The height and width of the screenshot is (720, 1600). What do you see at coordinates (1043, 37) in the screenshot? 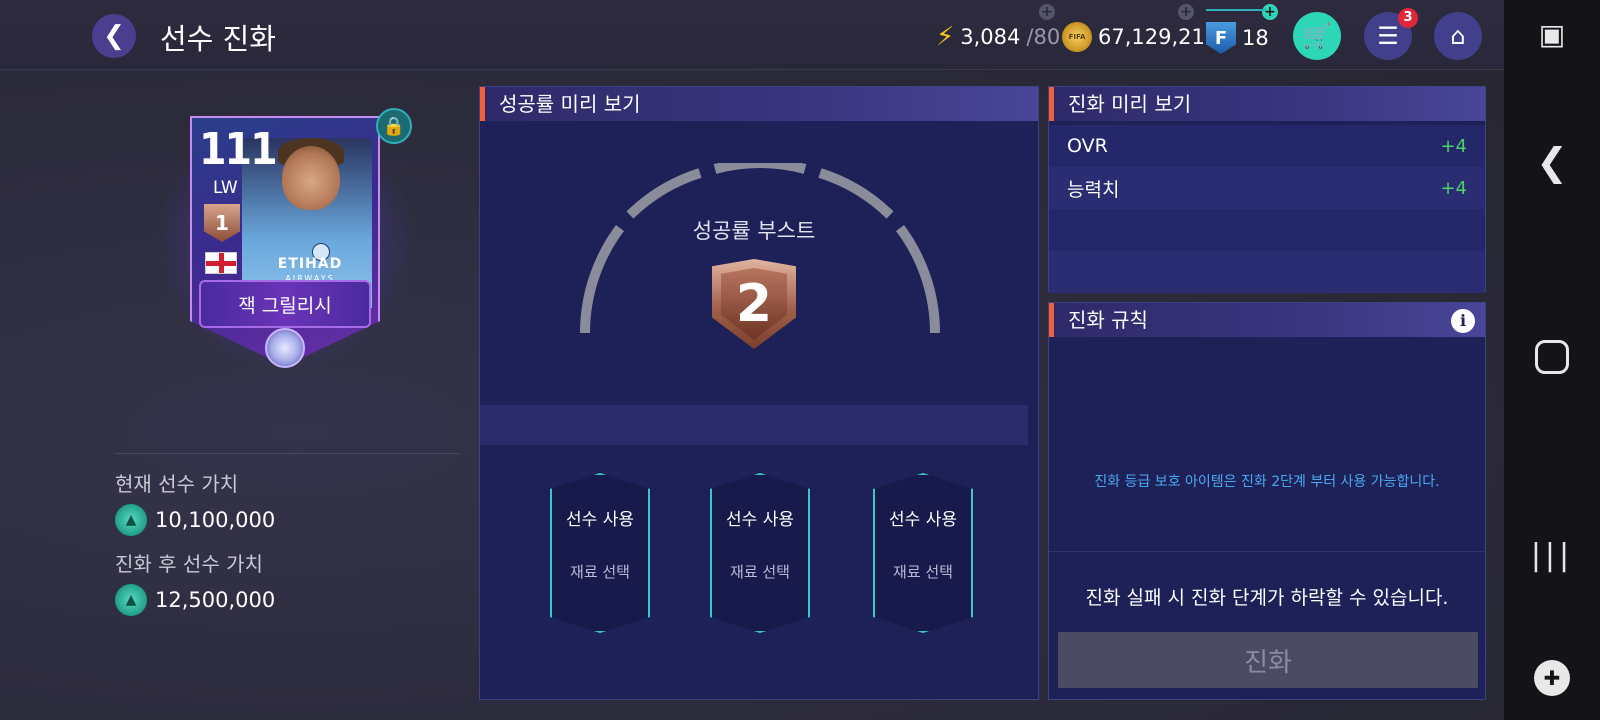
I see `energy-max: /80` at bounding box center [1043, 37].